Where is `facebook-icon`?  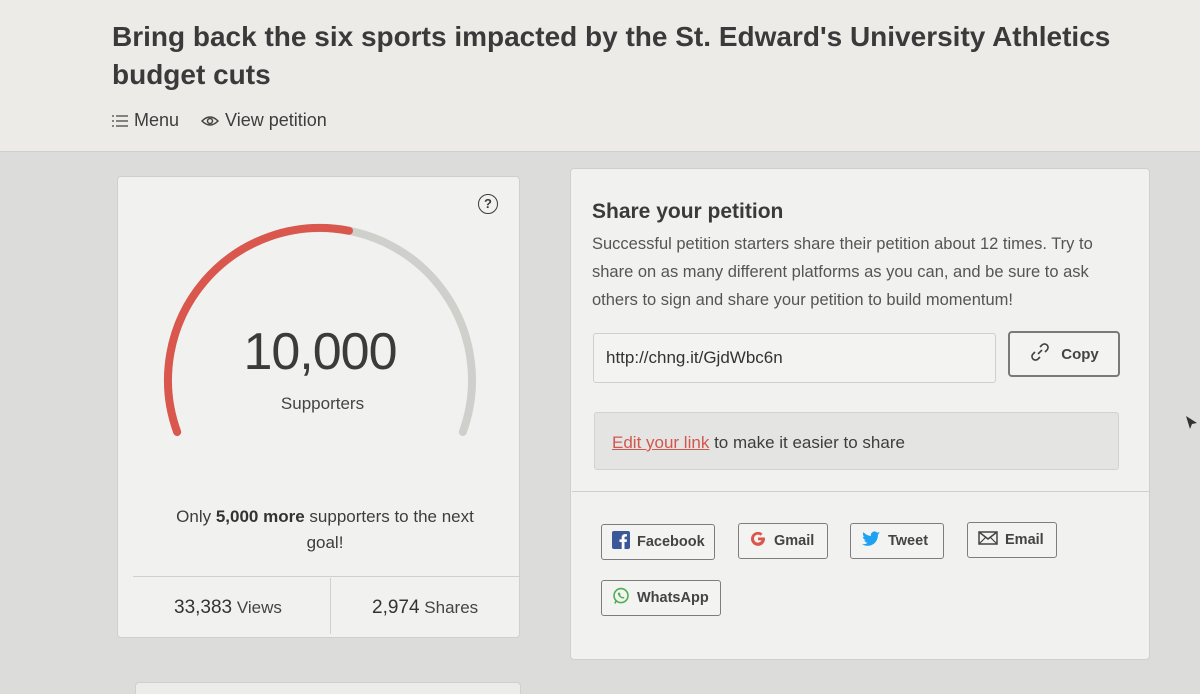
facebook-icon is located at coordinates (621, 542).